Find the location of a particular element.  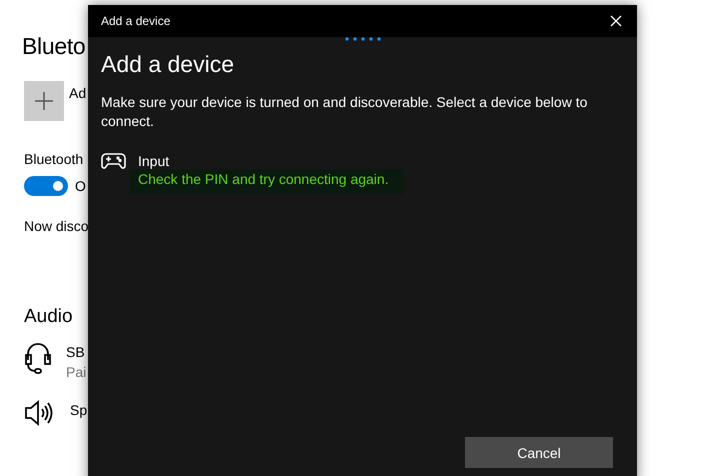

close-button is located at coordinates (616, 21).